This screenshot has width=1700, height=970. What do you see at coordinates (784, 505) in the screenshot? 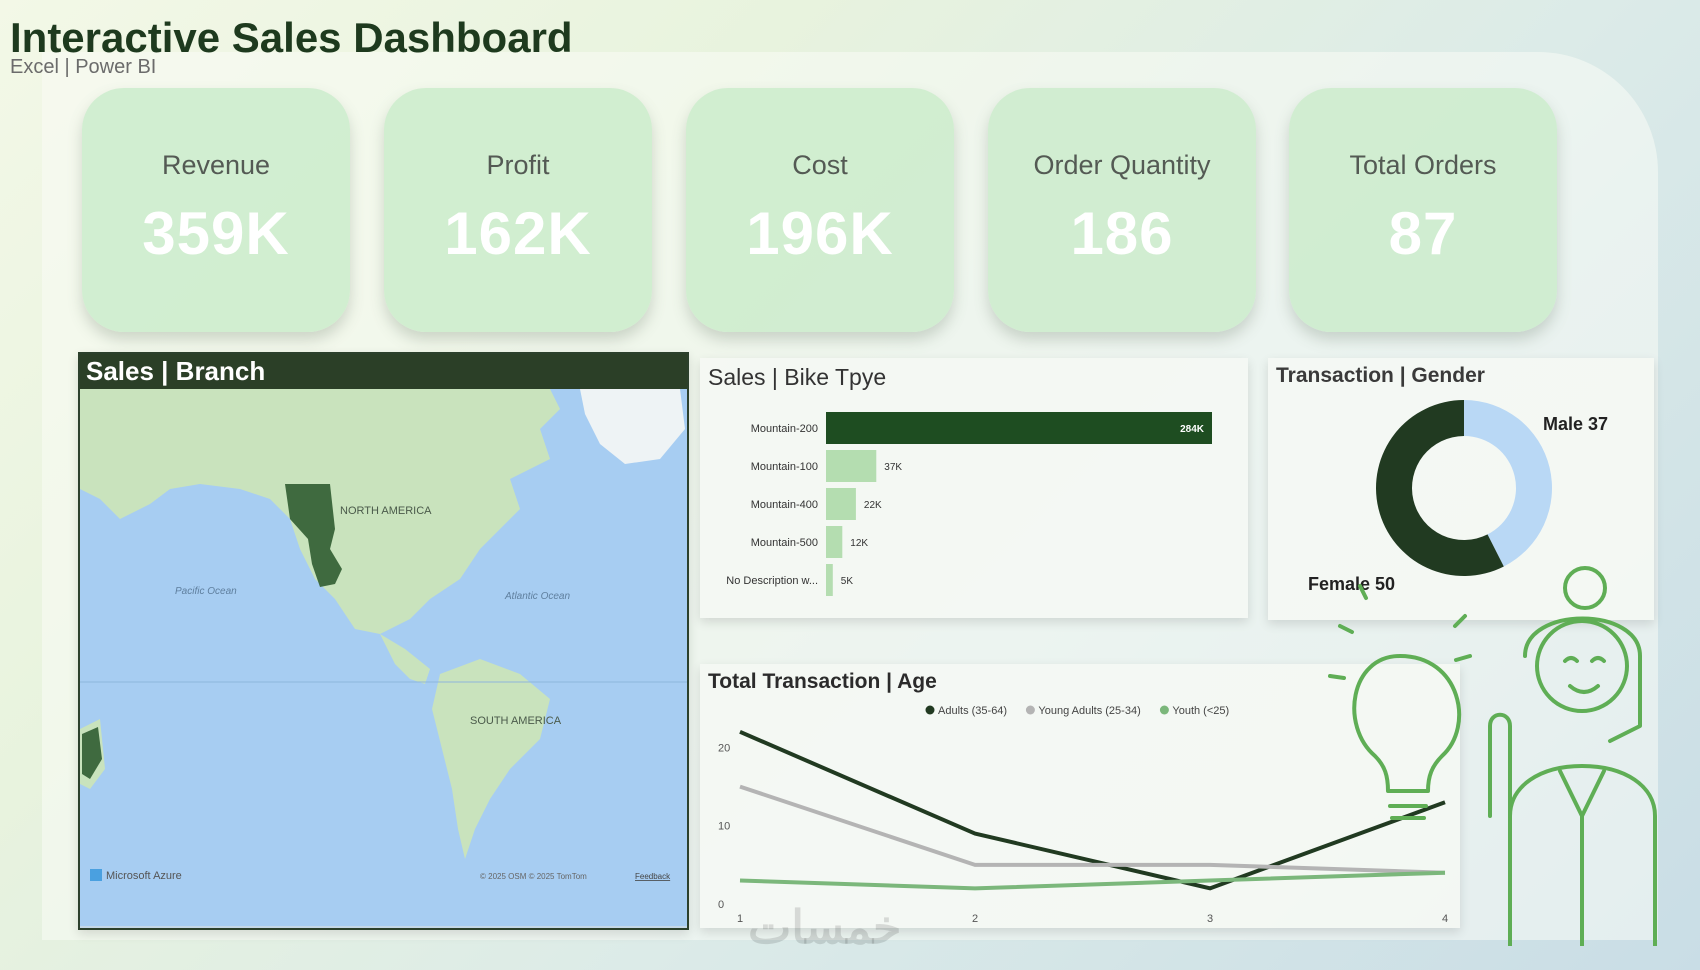
I see `bar-category-label: Mountain-400` at bounding box center [784, 505].